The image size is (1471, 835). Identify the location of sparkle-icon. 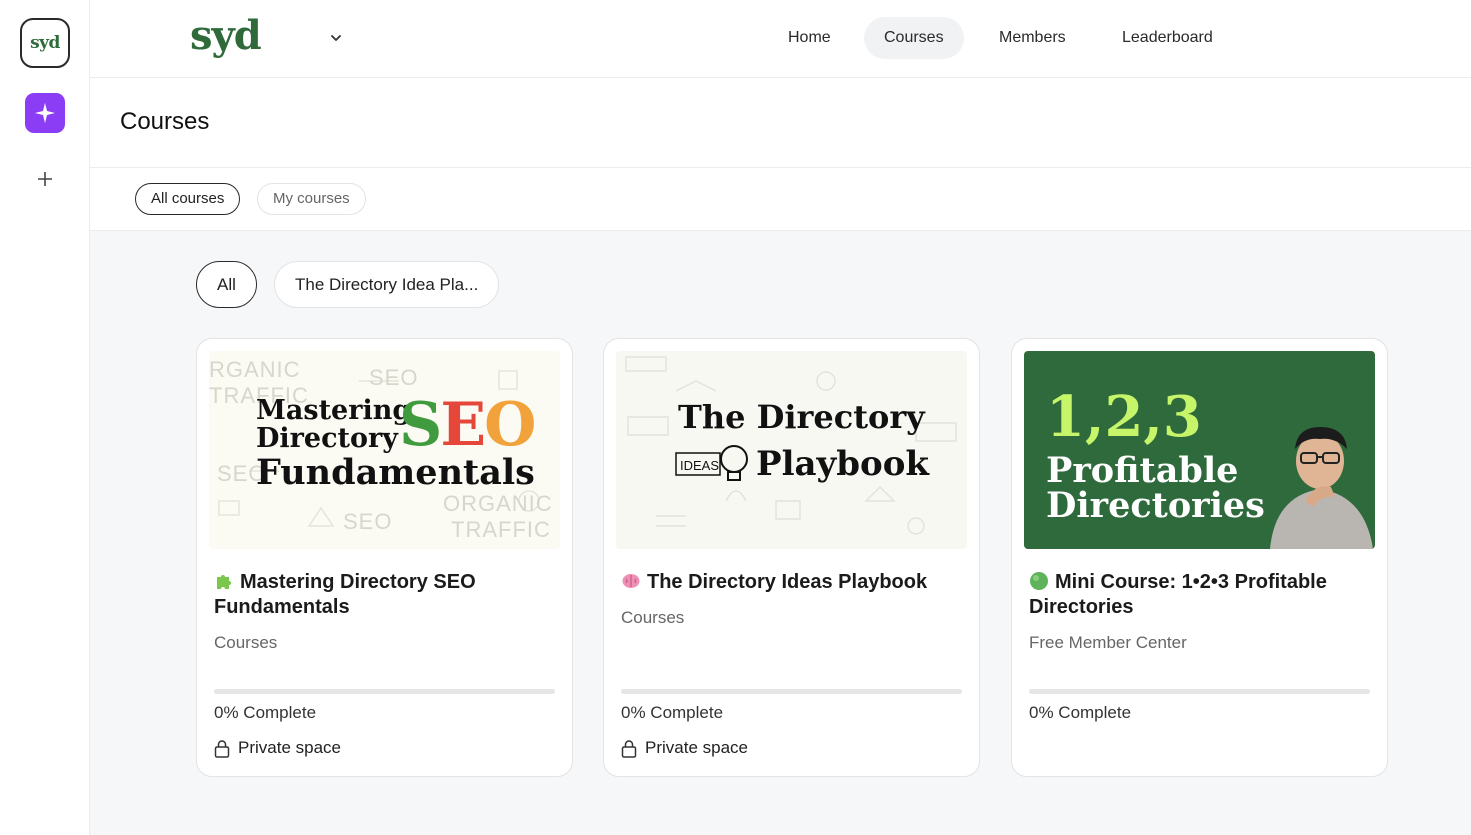
(45, 113).